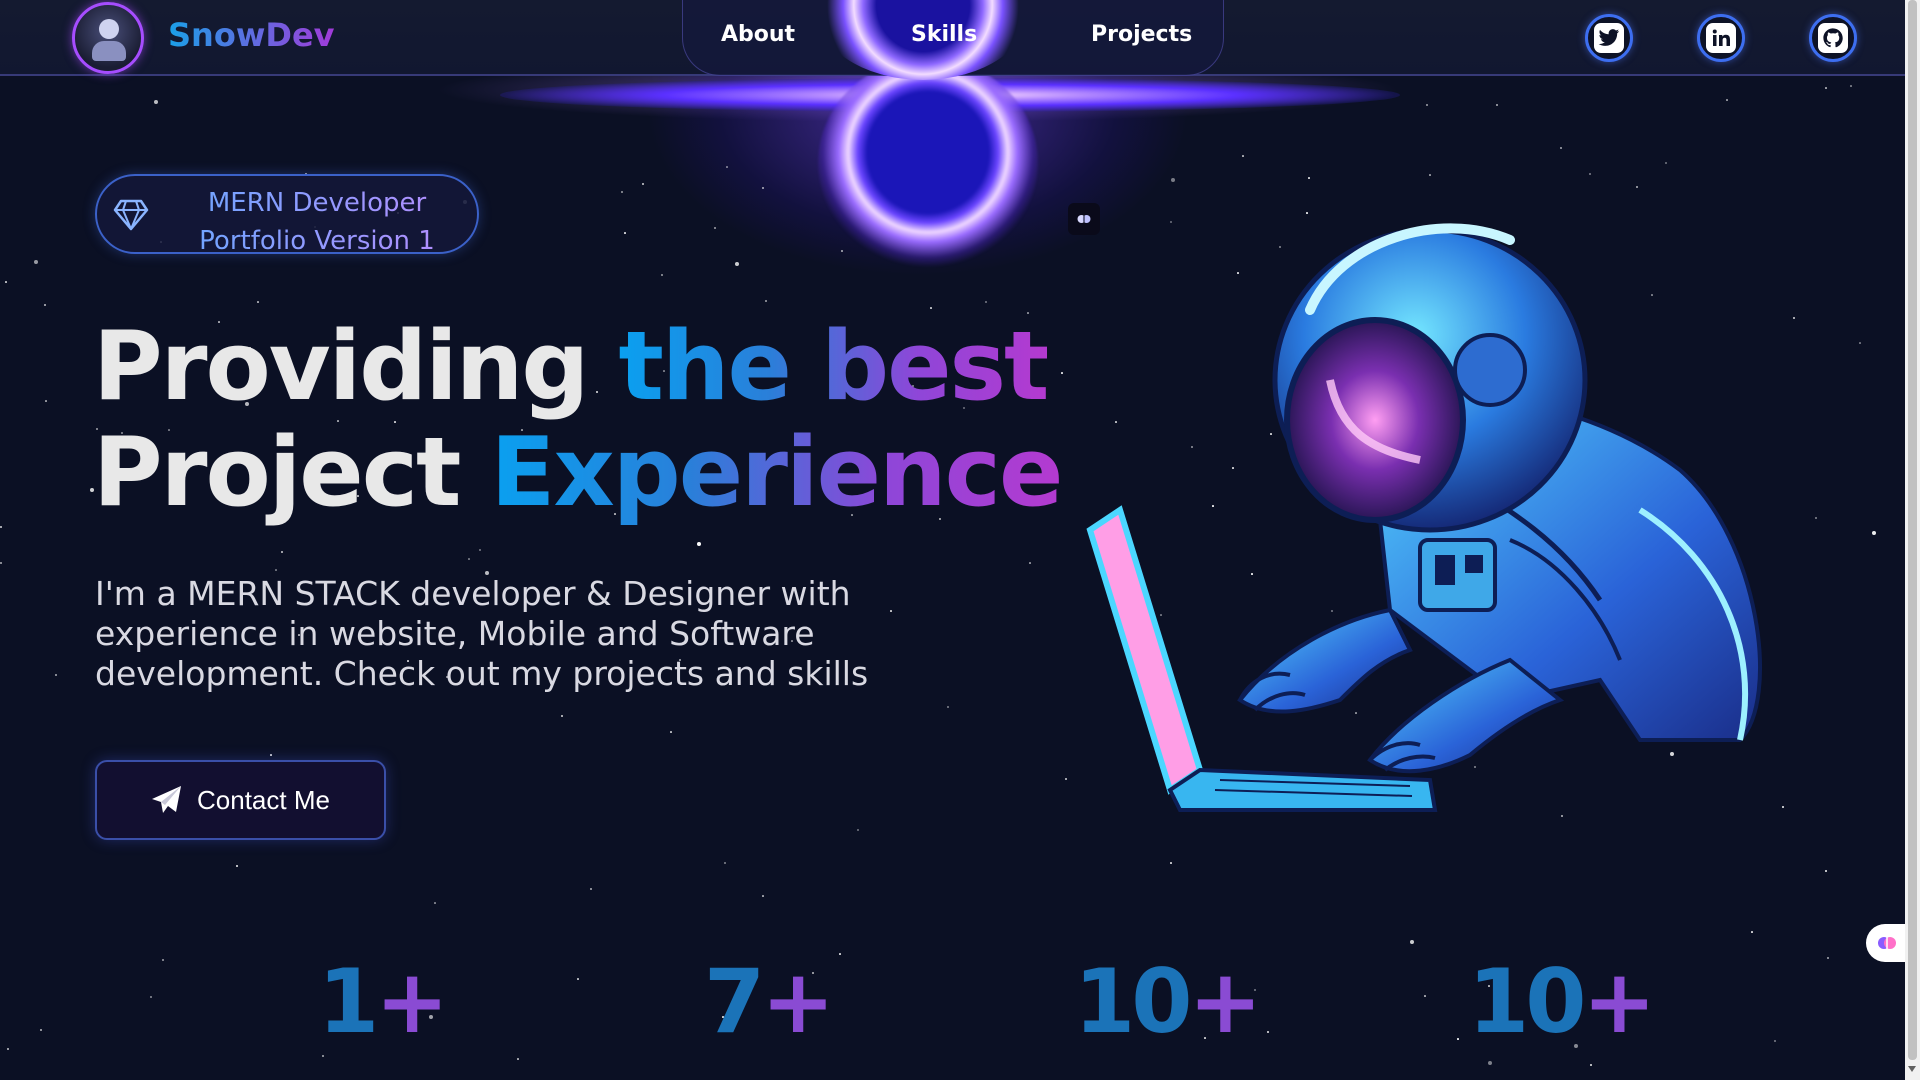 The image size is (1920, 1080). Describe the element at coordinates (167, 799) in the screenshot. I see `paper-plane-icon` at that location.